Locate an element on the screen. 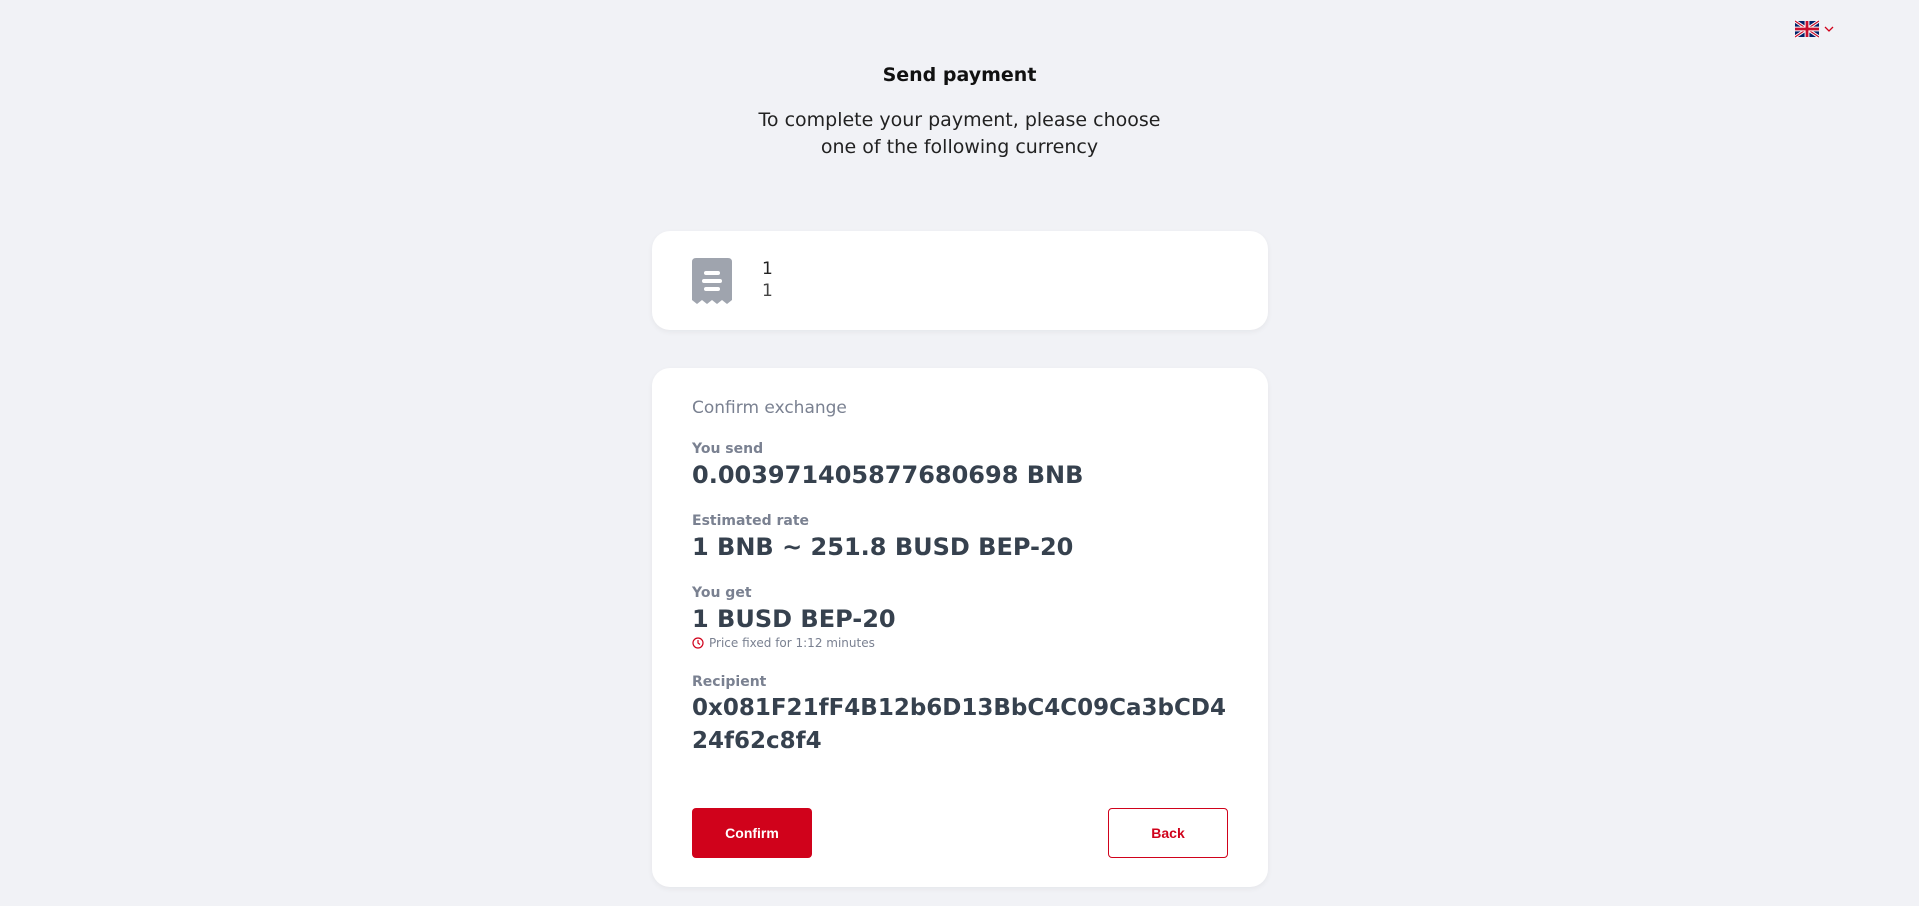 Image resolution: width=1919 pixels, height=906 pixels. recipient-label: Recipient is located at coordinates (729, 682).